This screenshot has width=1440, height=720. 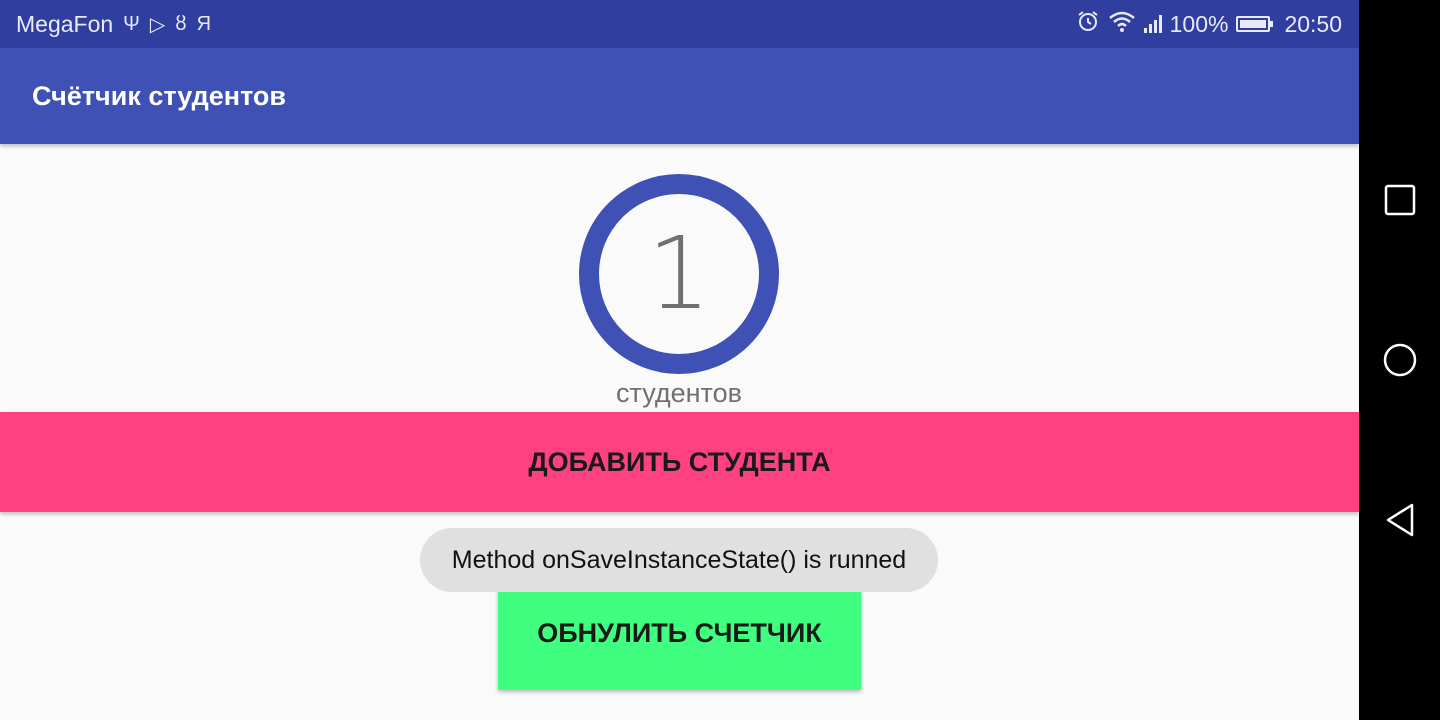 I want to click on back-triangle-icon, so click(x=1399, y=520).